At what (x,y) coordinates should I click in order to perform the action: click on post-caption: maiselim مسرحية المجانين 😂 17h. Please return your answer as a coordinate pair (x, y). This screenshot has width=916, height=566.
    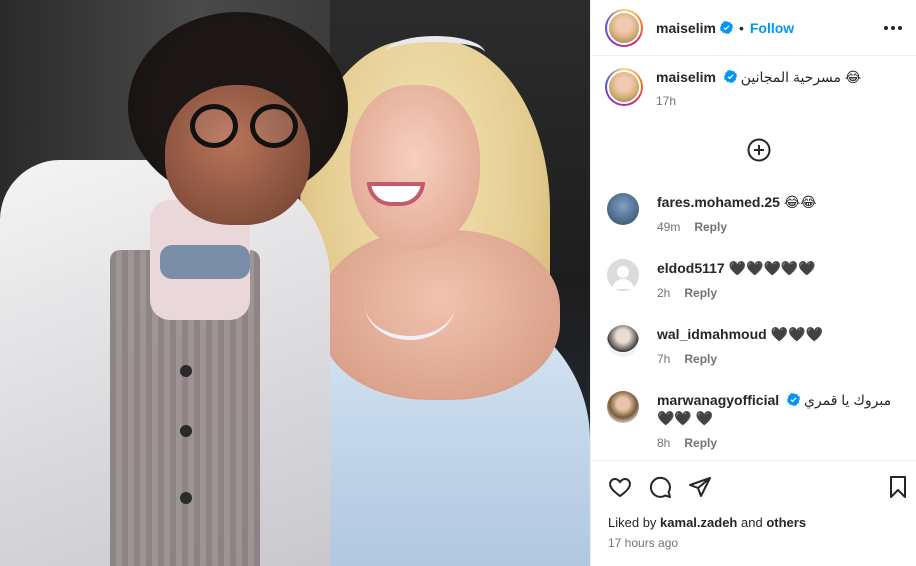
    Looking at the image, I should click on (755, 88).